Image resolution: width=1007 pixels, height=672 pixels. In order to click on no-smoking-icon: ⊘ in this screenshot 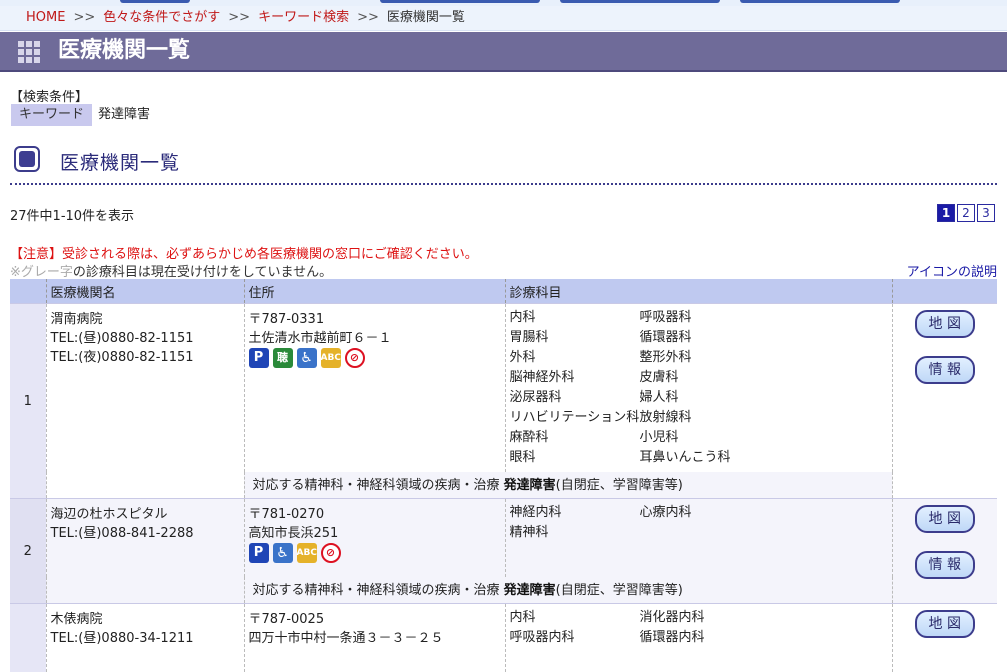, I will do `click(331, 553)`.